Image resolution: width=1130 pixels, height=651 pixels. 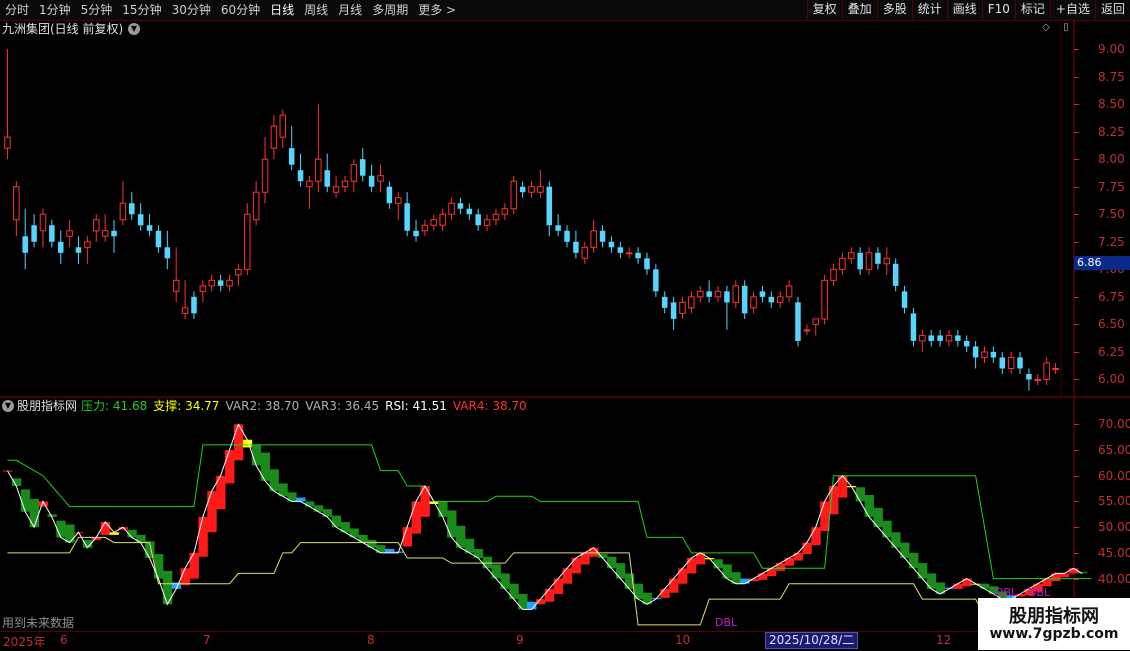 I want to click on dbl-marker: DBL, so click(x=726, y=622).